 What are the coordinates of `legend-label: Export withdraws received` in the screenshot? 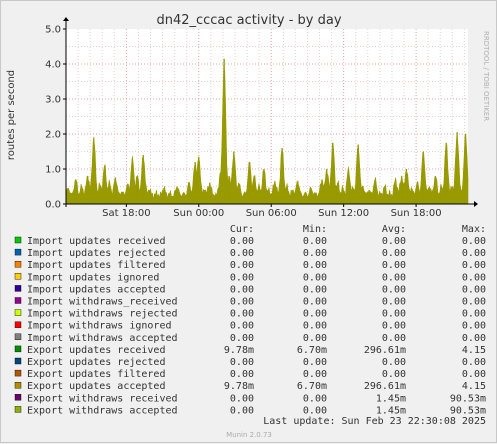 It's located at (102, 398).